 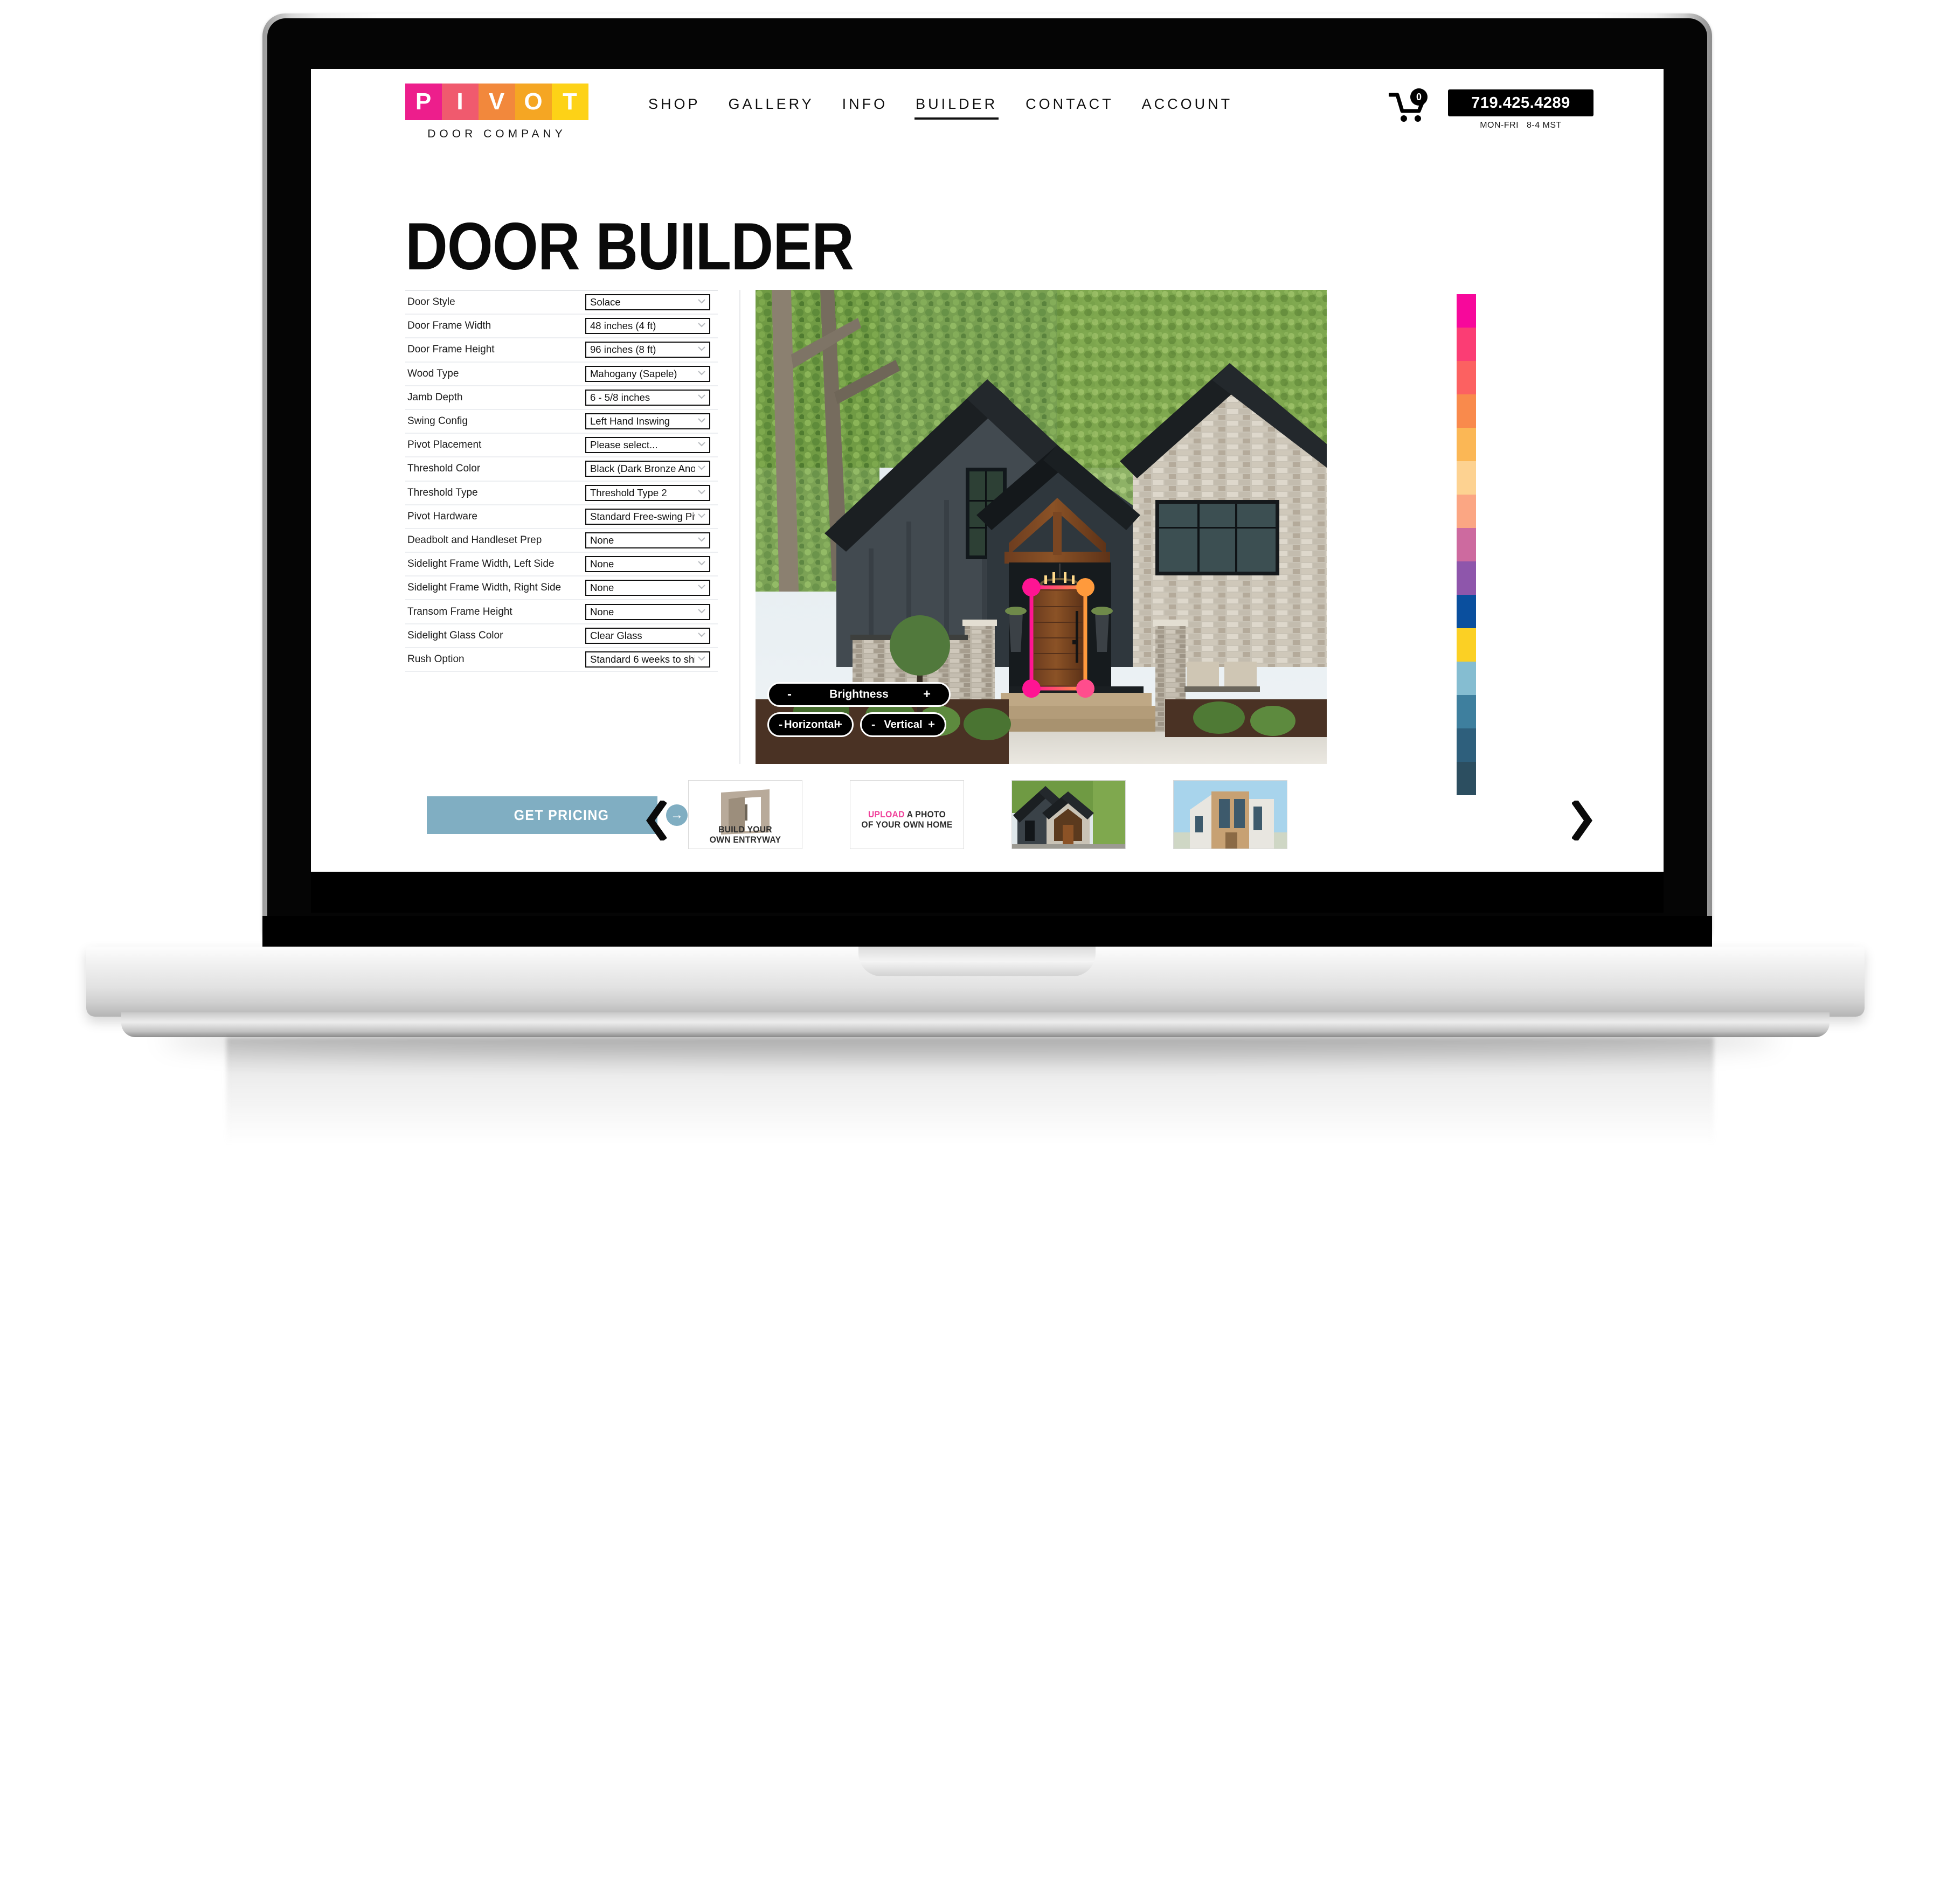 I want to click on logo-letter-o: O, so click(x=533, y=102).